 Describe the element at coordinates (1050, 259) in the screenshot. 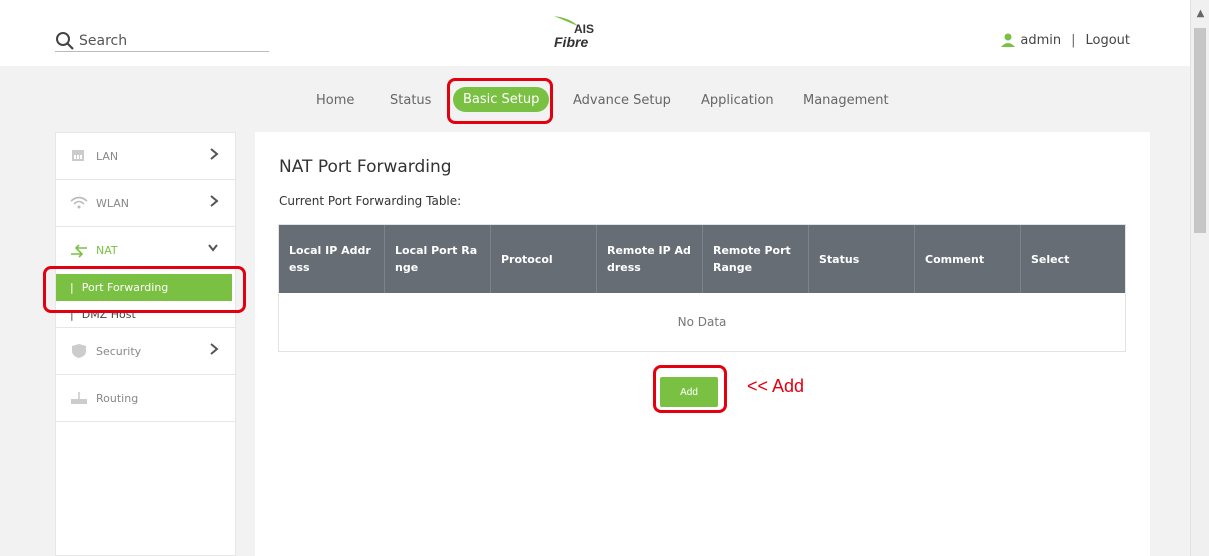

I see `col-select: Select` at that location.